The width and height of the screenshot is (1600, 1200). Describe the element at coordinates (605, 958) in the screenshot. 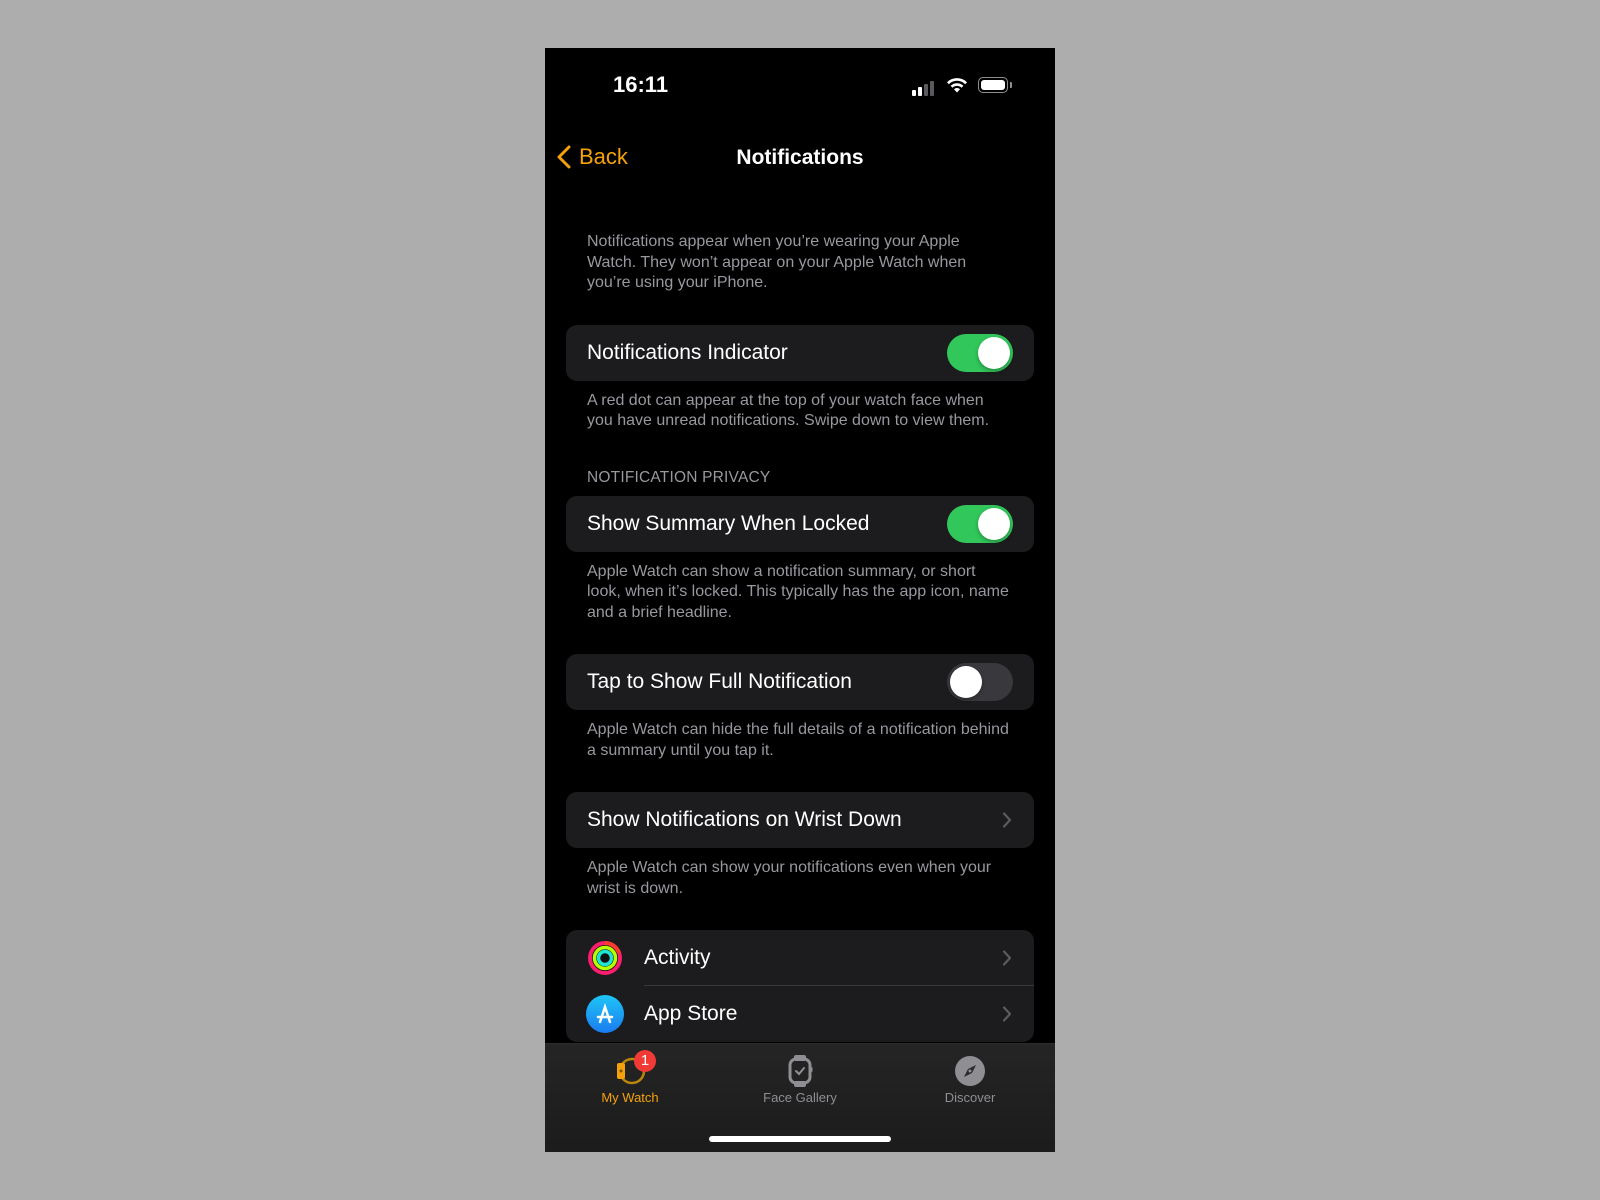

I see `activity-rings-icon` at that location.